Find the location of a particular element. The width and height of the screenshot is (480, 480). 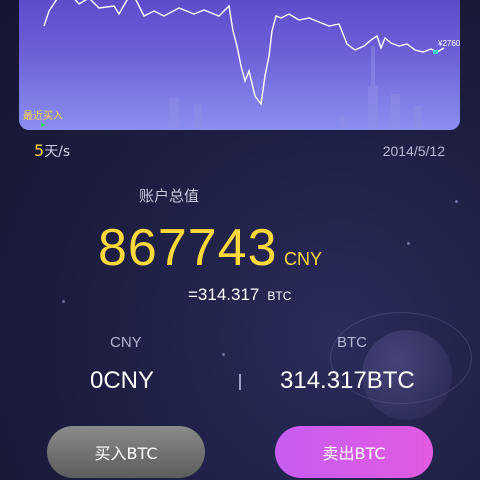

account-total-title: 账户总值 is located at coordinates (169, 196).